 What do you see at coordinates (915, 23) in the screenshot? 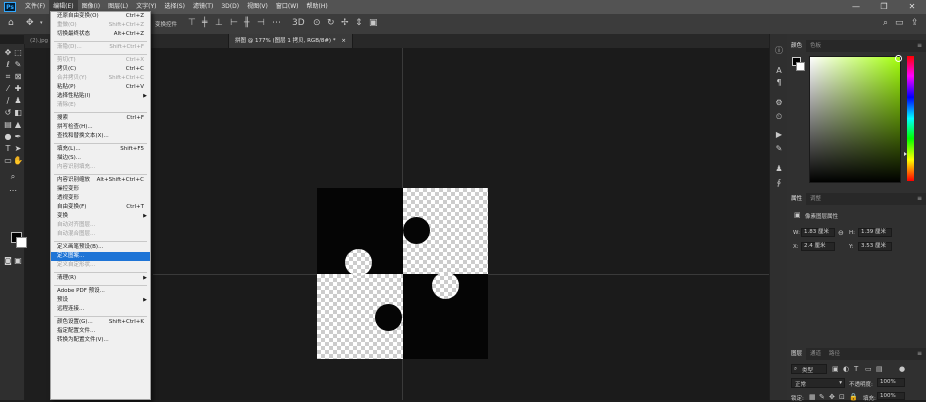
I see `share-icon: ⇪` at bounding box center [915, 23].